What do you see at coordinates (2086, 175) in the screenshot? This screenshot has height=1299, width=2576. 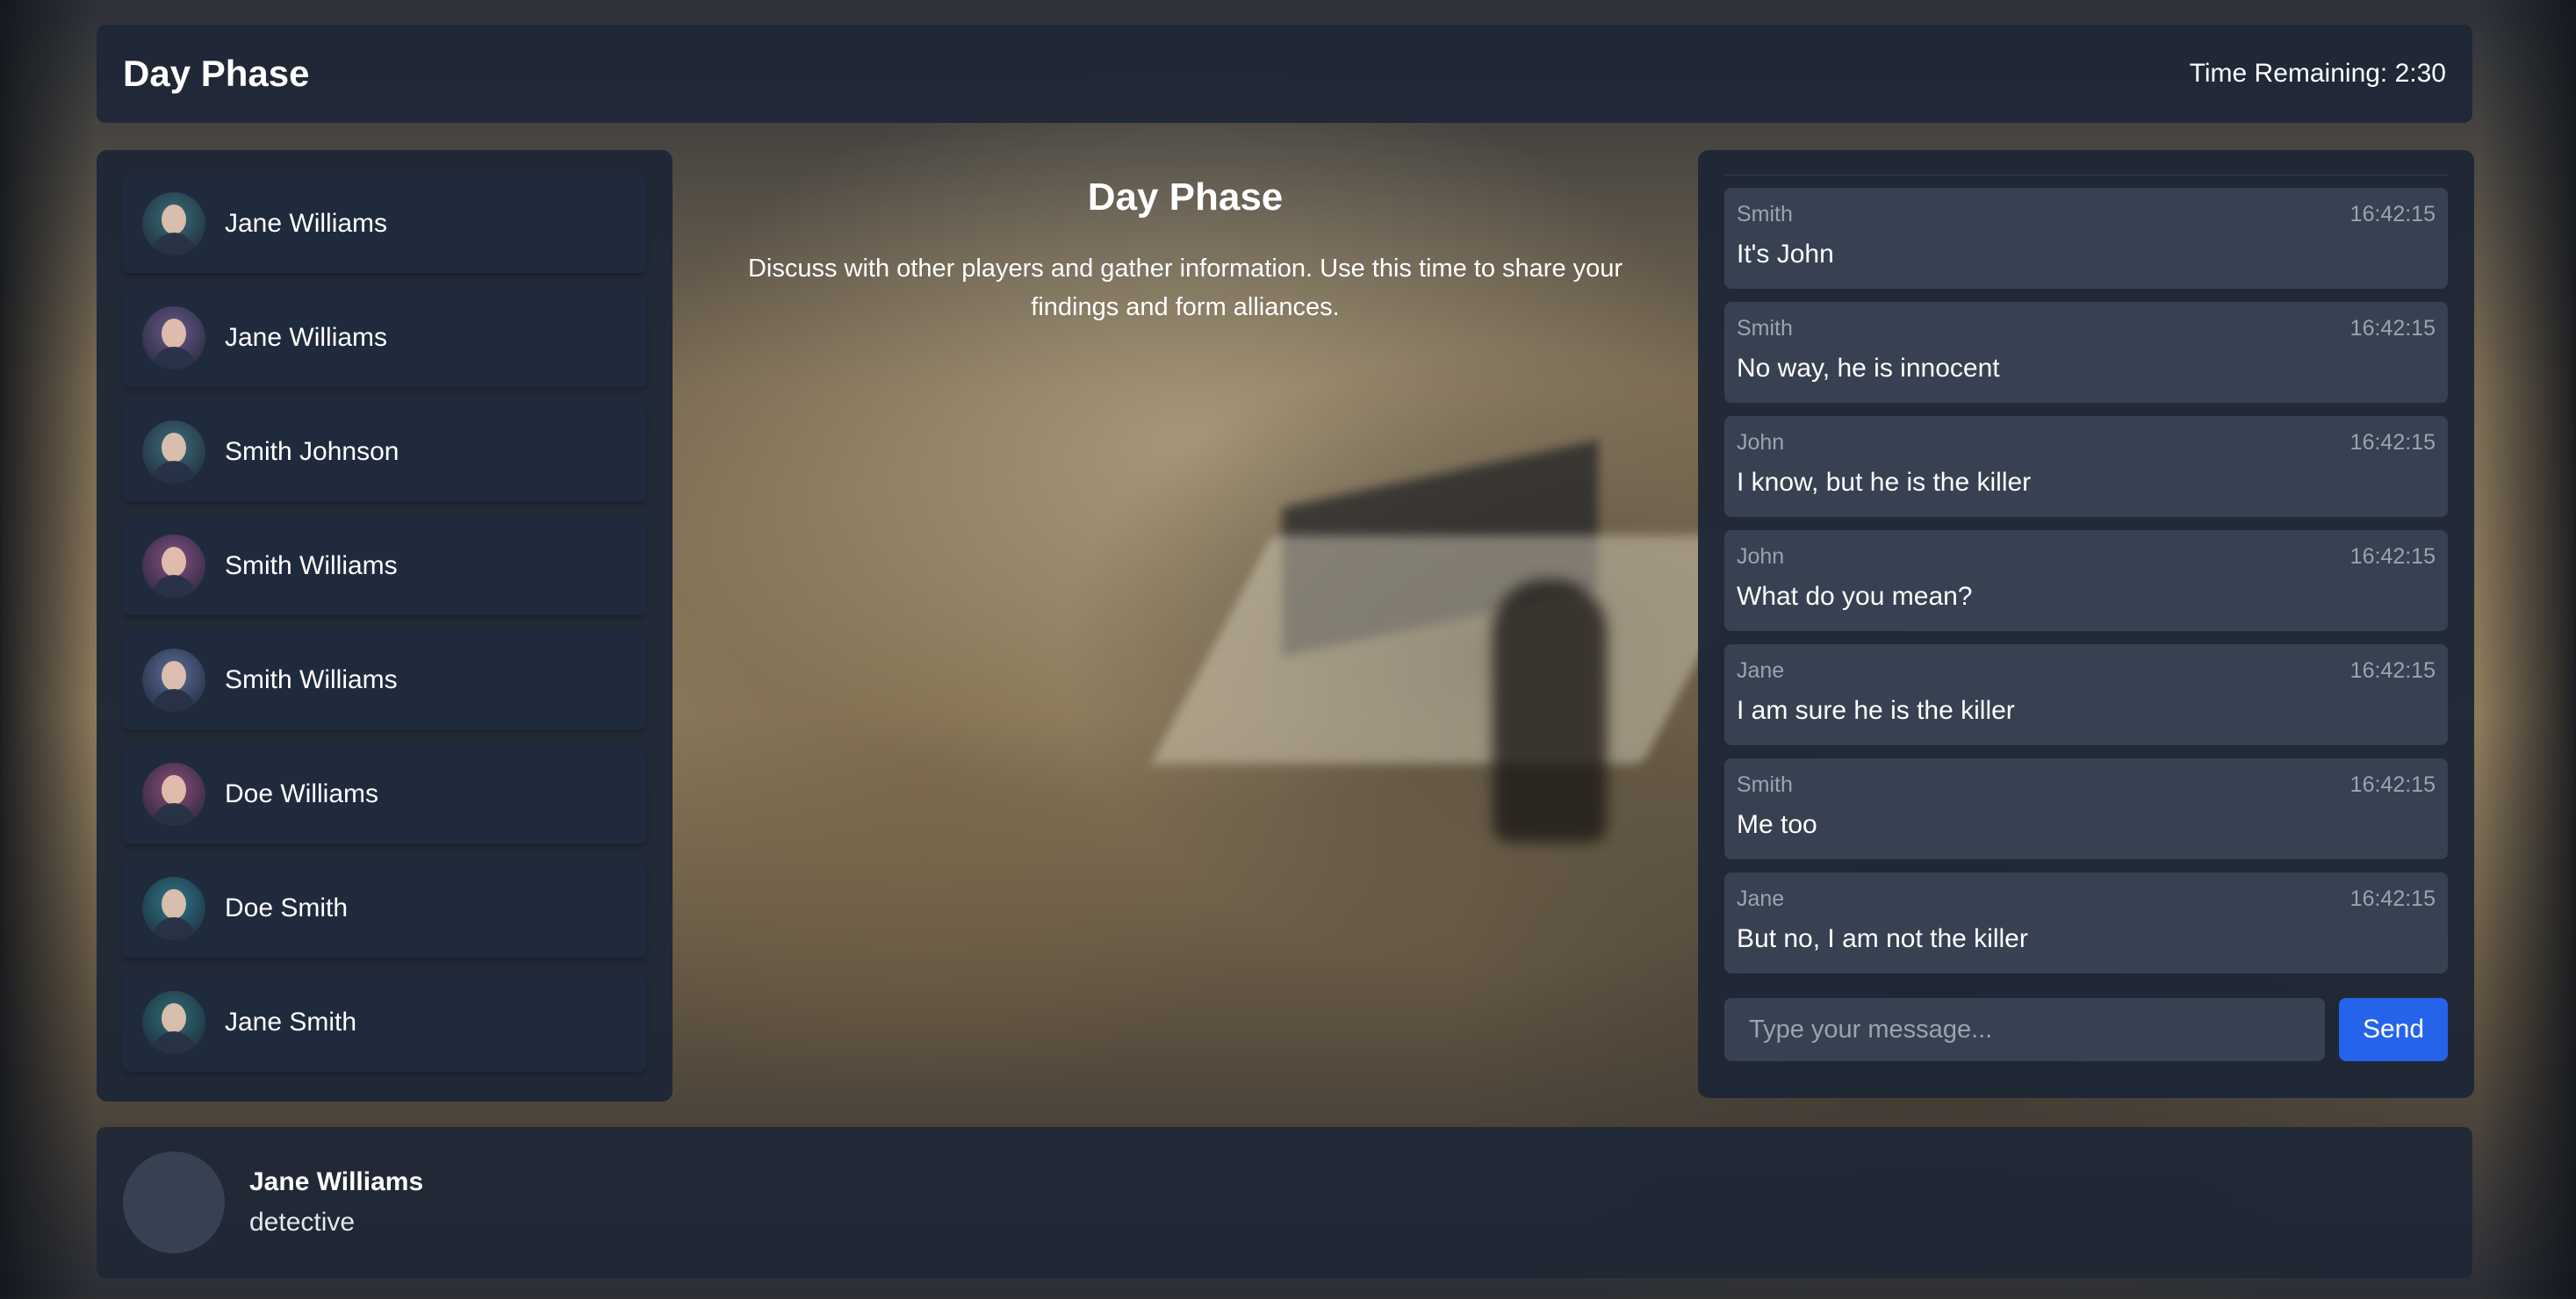 I see `chat-divider` at bounding box center [2086, 175].